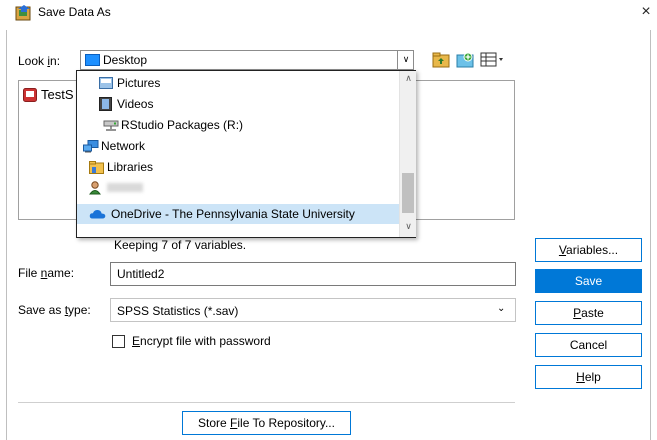  I want to click on network-drive-icon, so click(111, 125).